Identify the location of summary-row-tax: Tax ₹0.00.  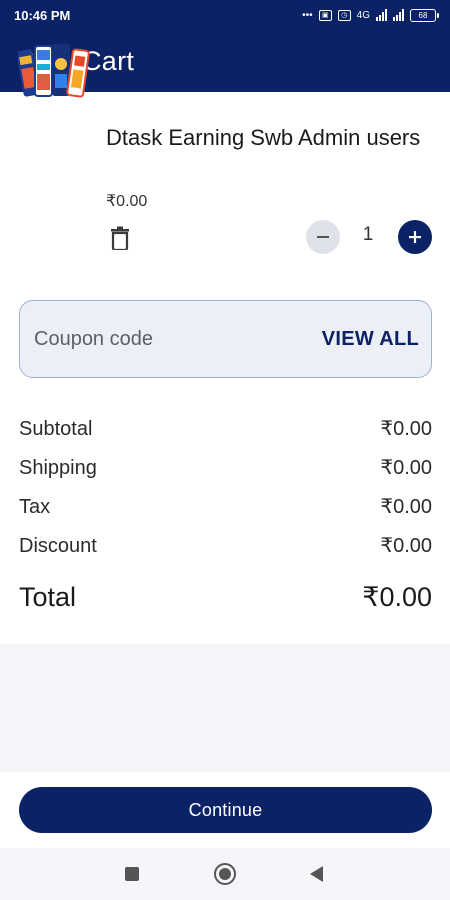
(225, 511).